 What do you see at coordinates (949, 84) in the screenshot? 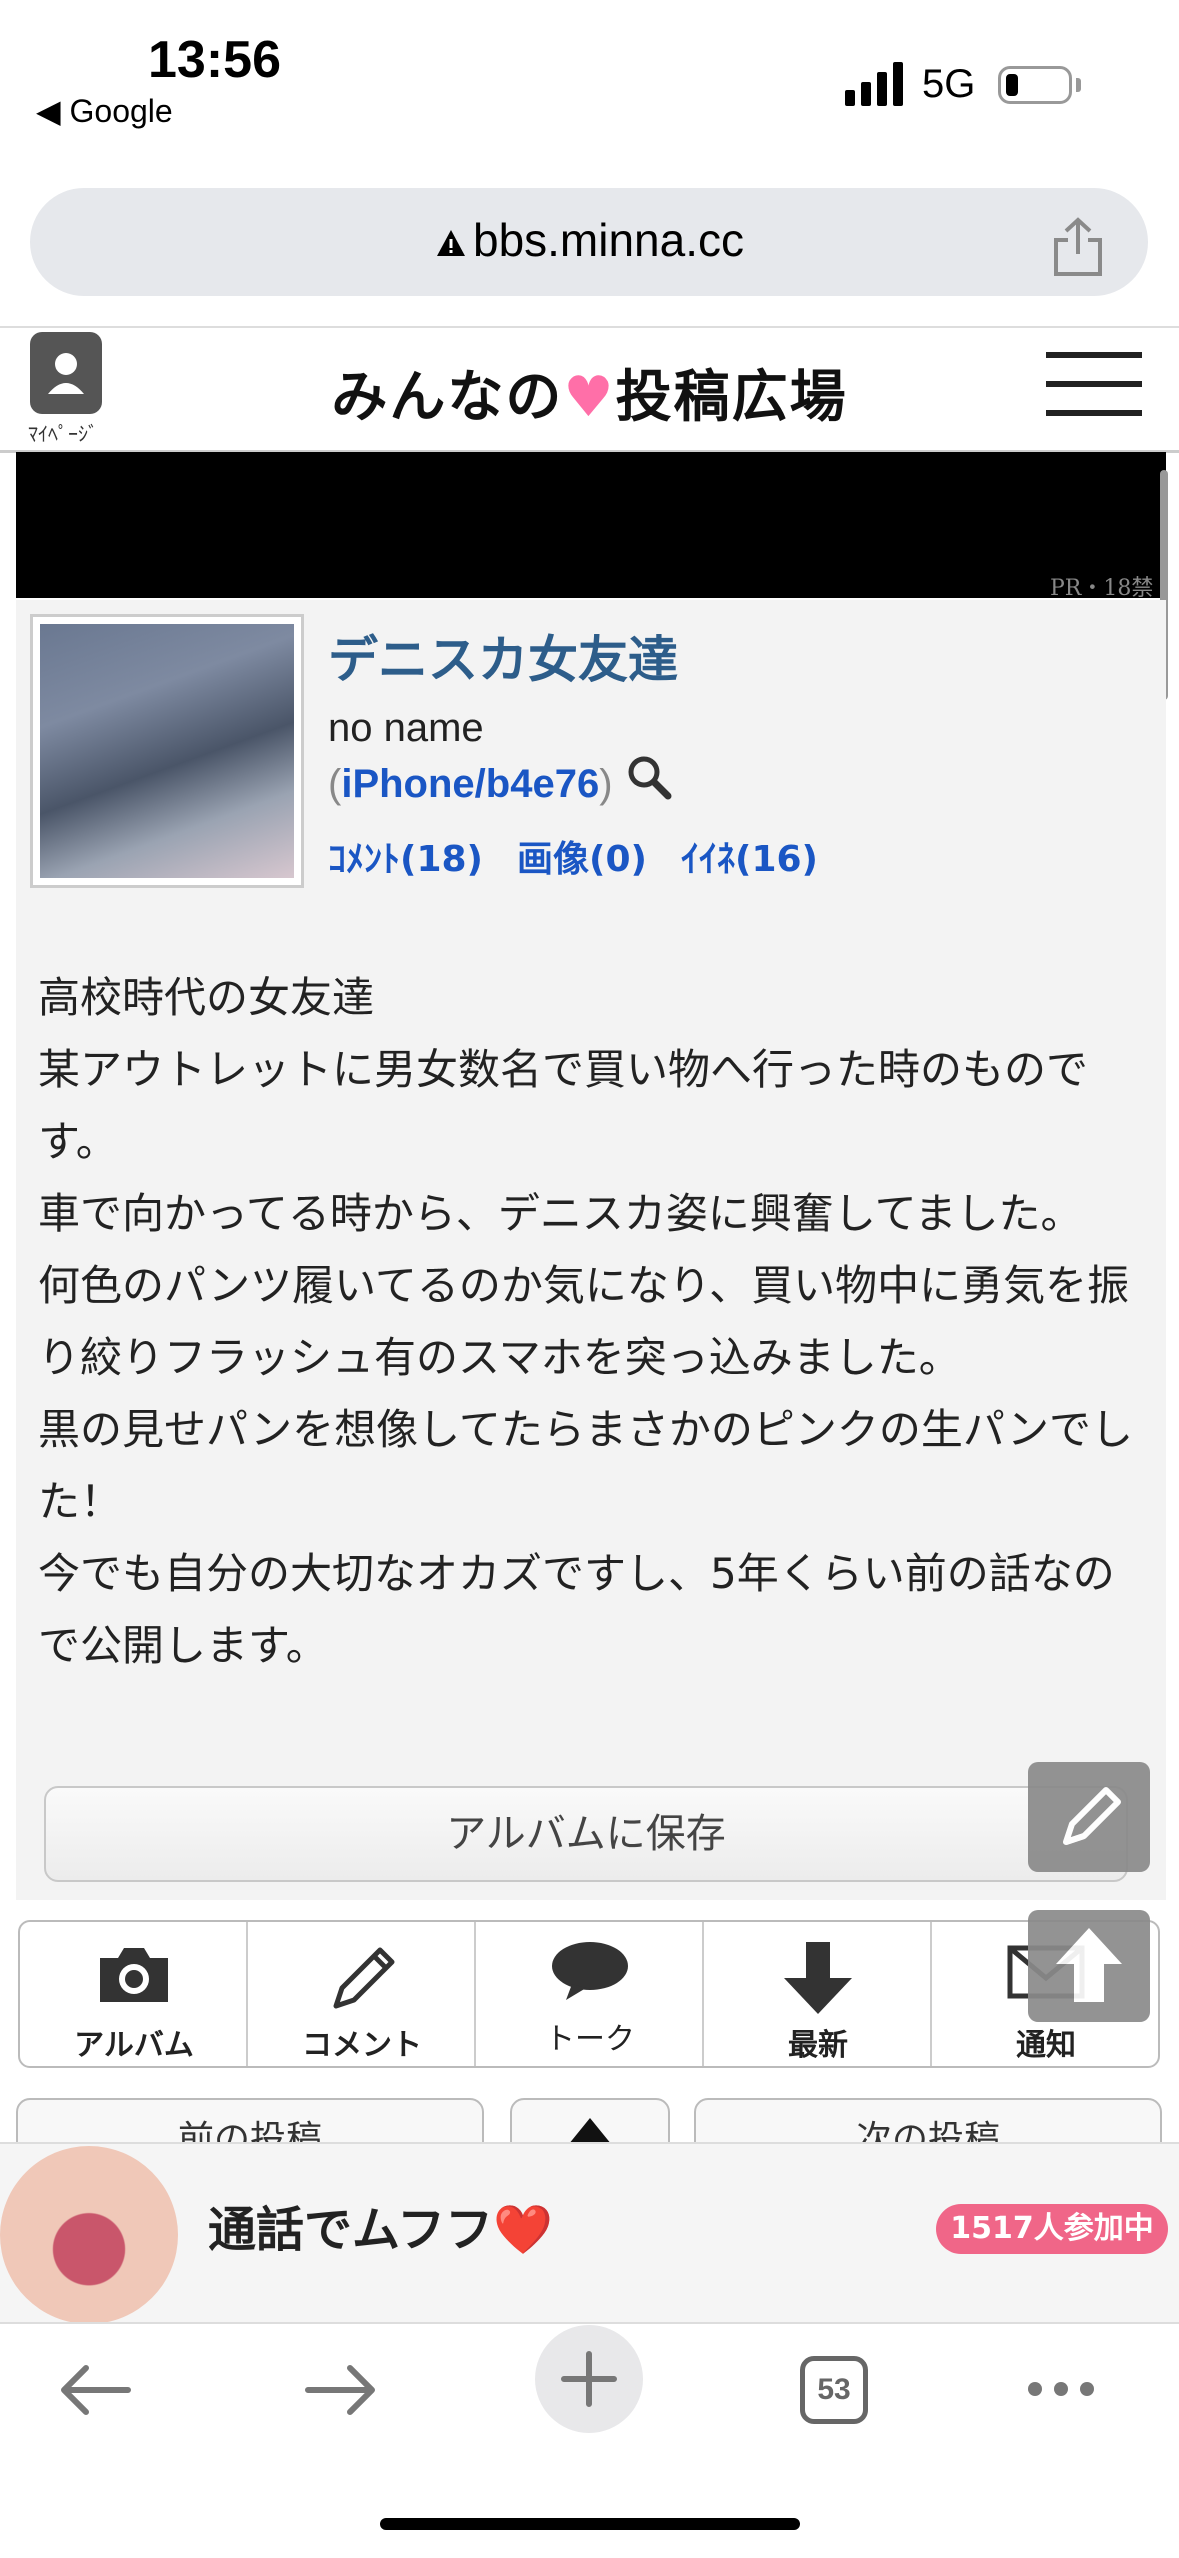
I see `network-type: 5G` at bounding box center [949, 84].